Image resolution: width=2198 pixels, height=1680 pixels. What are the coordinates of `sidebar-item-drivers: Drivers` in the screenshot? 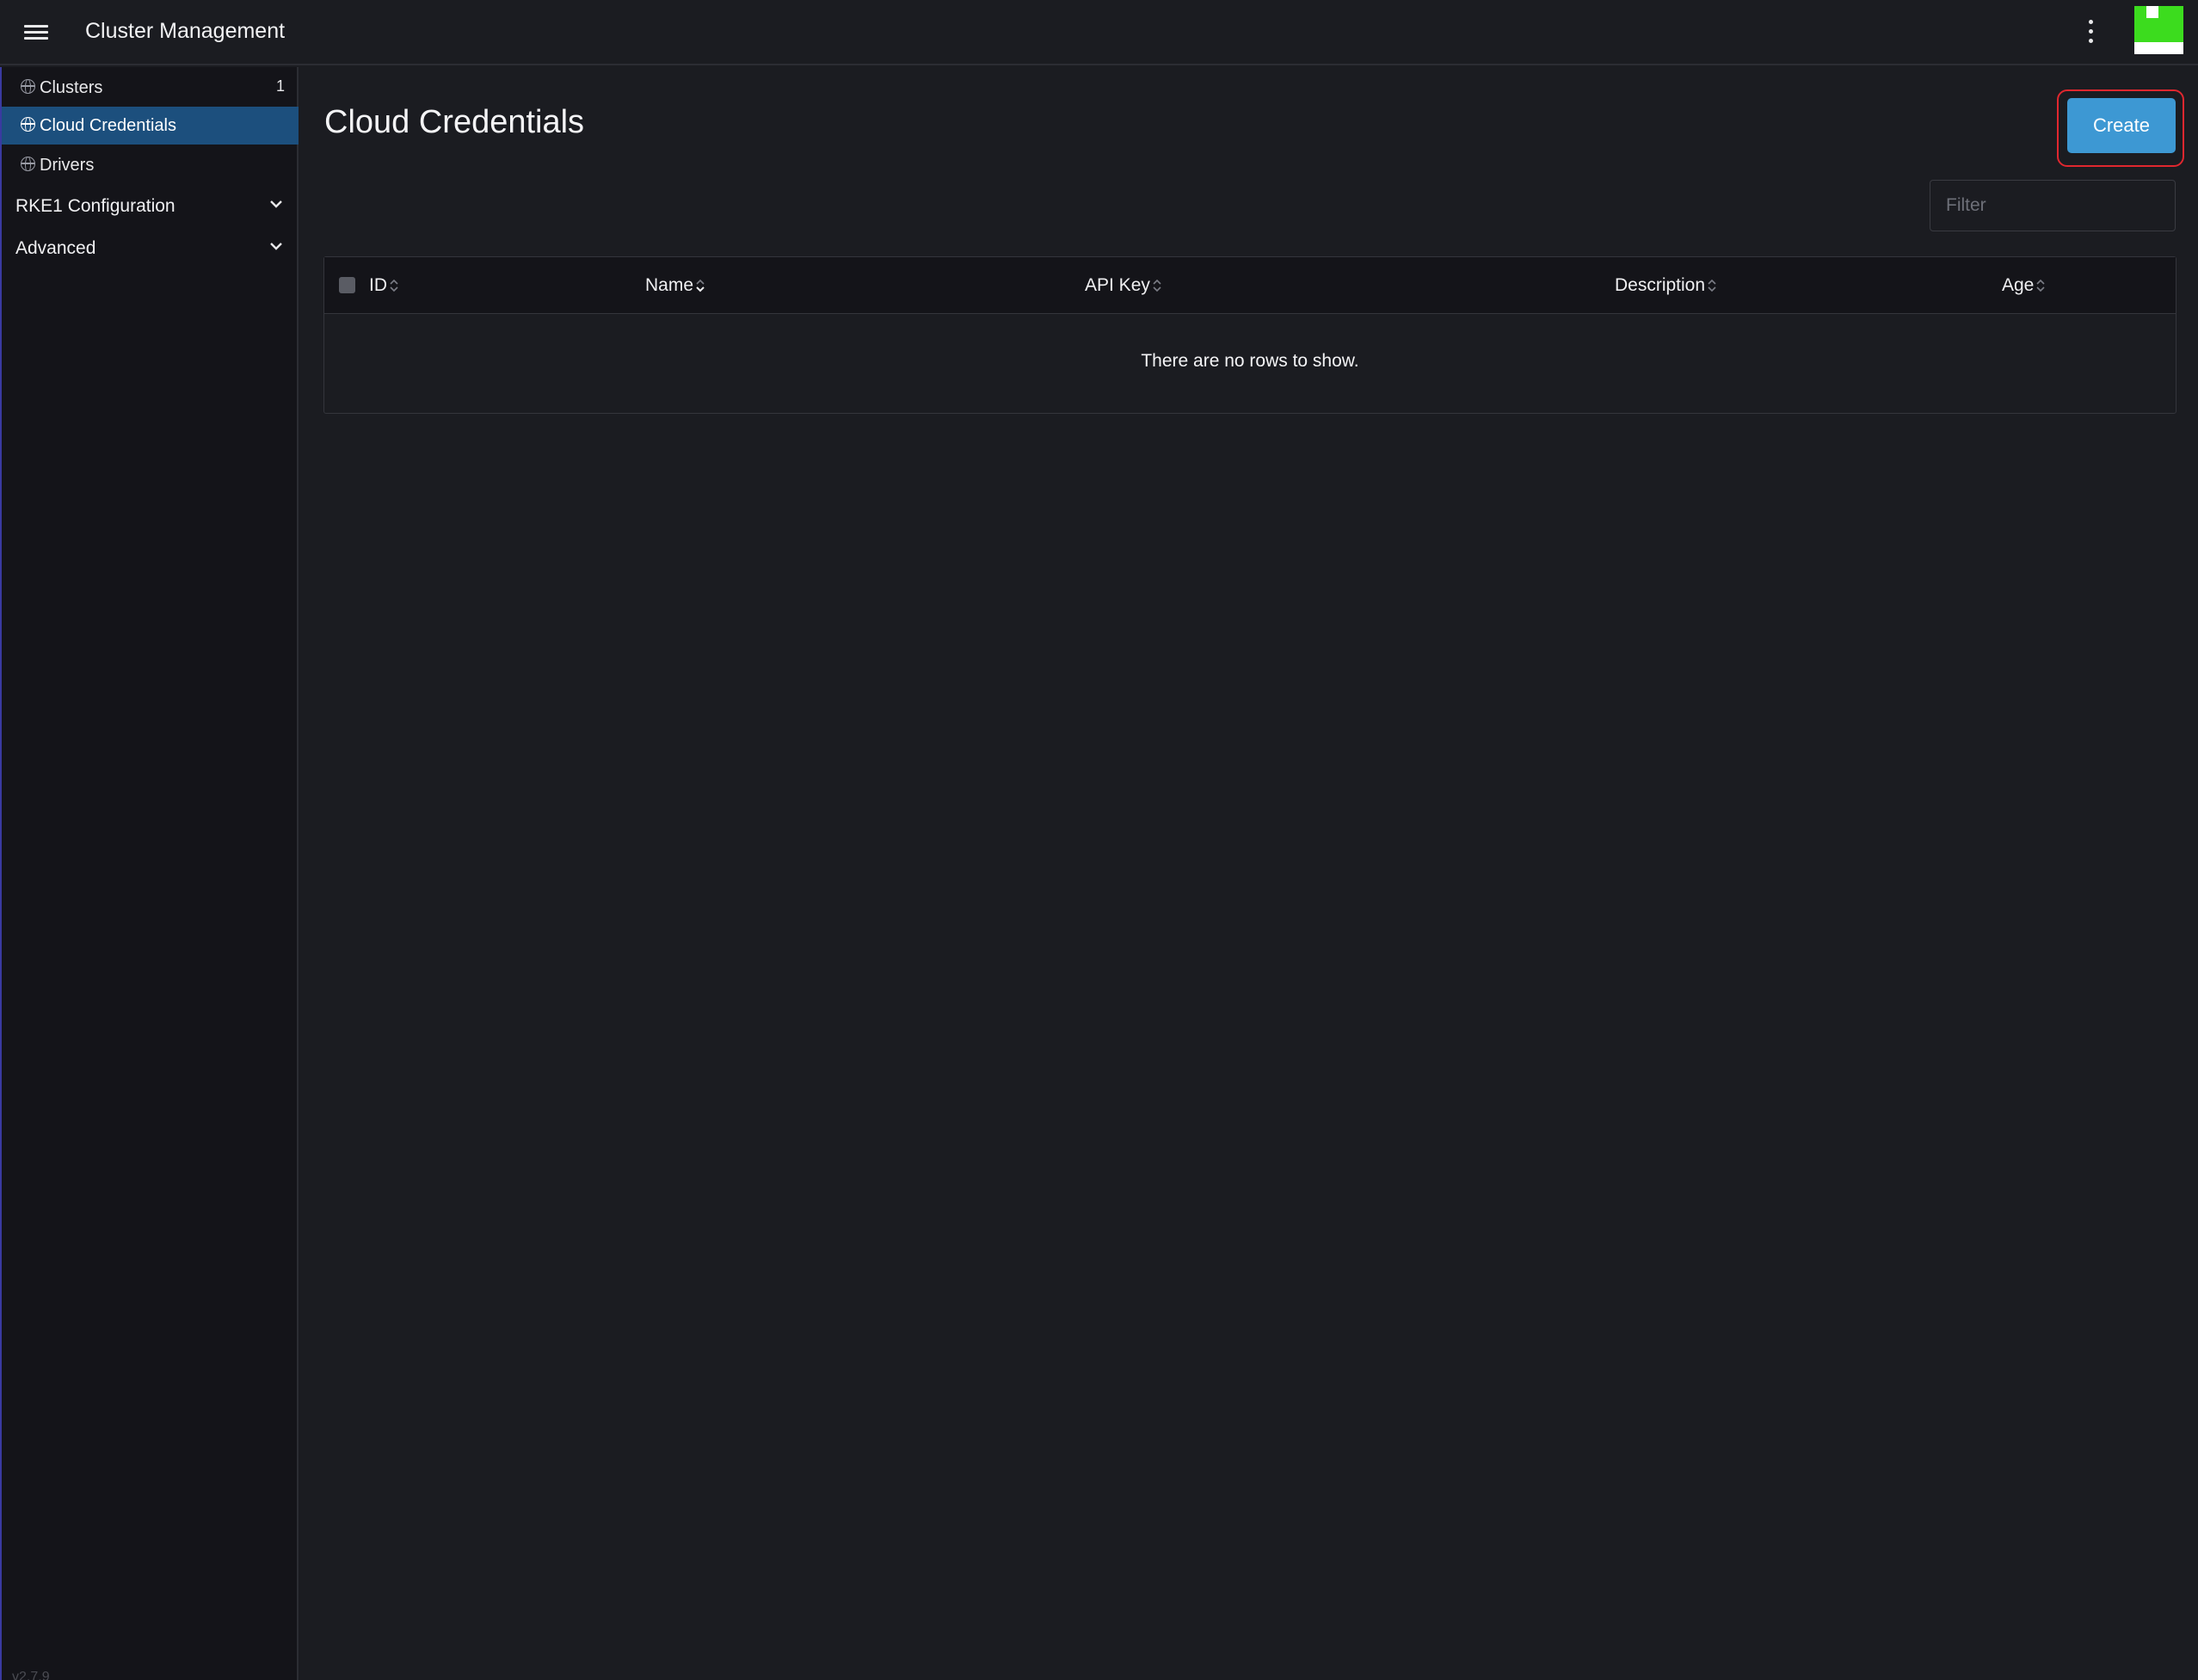 It's located at (150, 165).